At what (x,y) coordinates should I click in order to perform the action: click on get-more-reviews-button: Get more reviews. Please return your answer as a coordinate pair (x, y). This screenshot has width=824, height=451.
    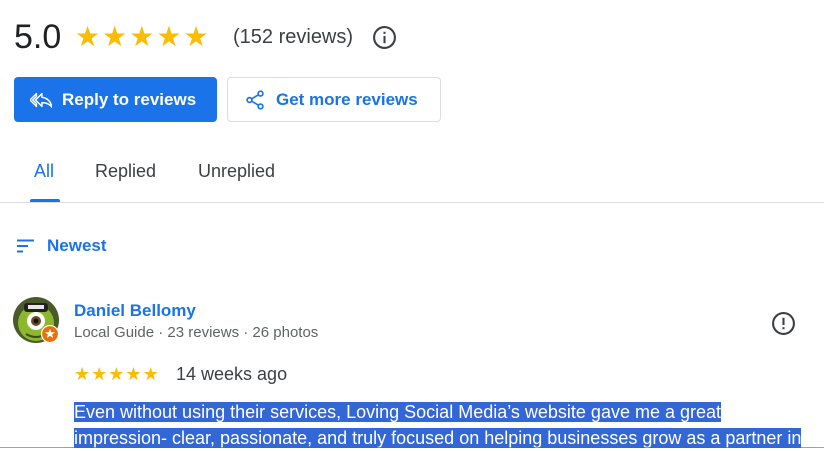
    Looking at the image, I should click on (334, 99).